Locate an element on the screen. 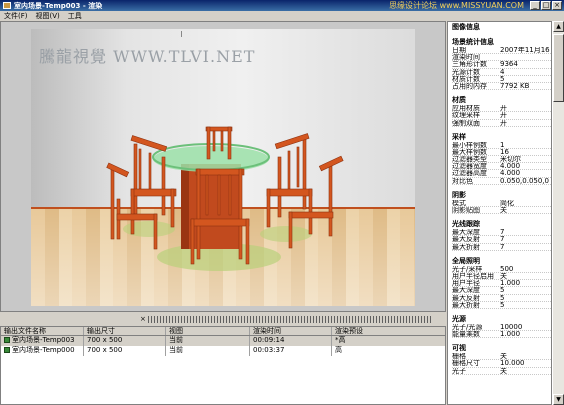  scroll-down-icon: ▼ is located at coordinates (558, 399).